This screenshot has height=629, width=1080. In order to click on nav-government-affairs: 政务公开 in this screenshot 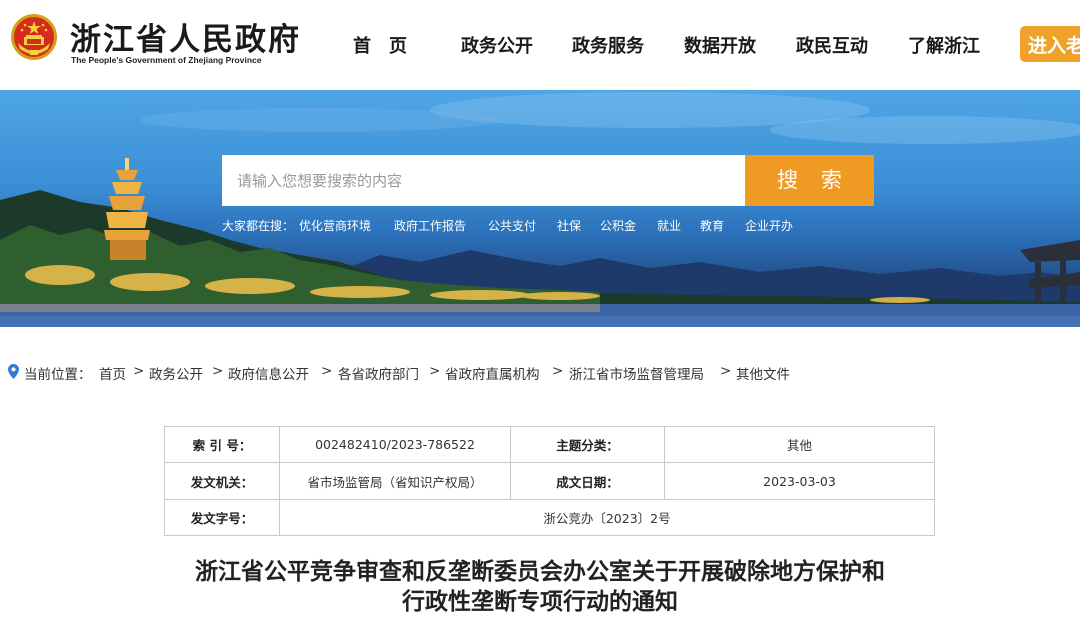, I will do `click(497, 45)`.